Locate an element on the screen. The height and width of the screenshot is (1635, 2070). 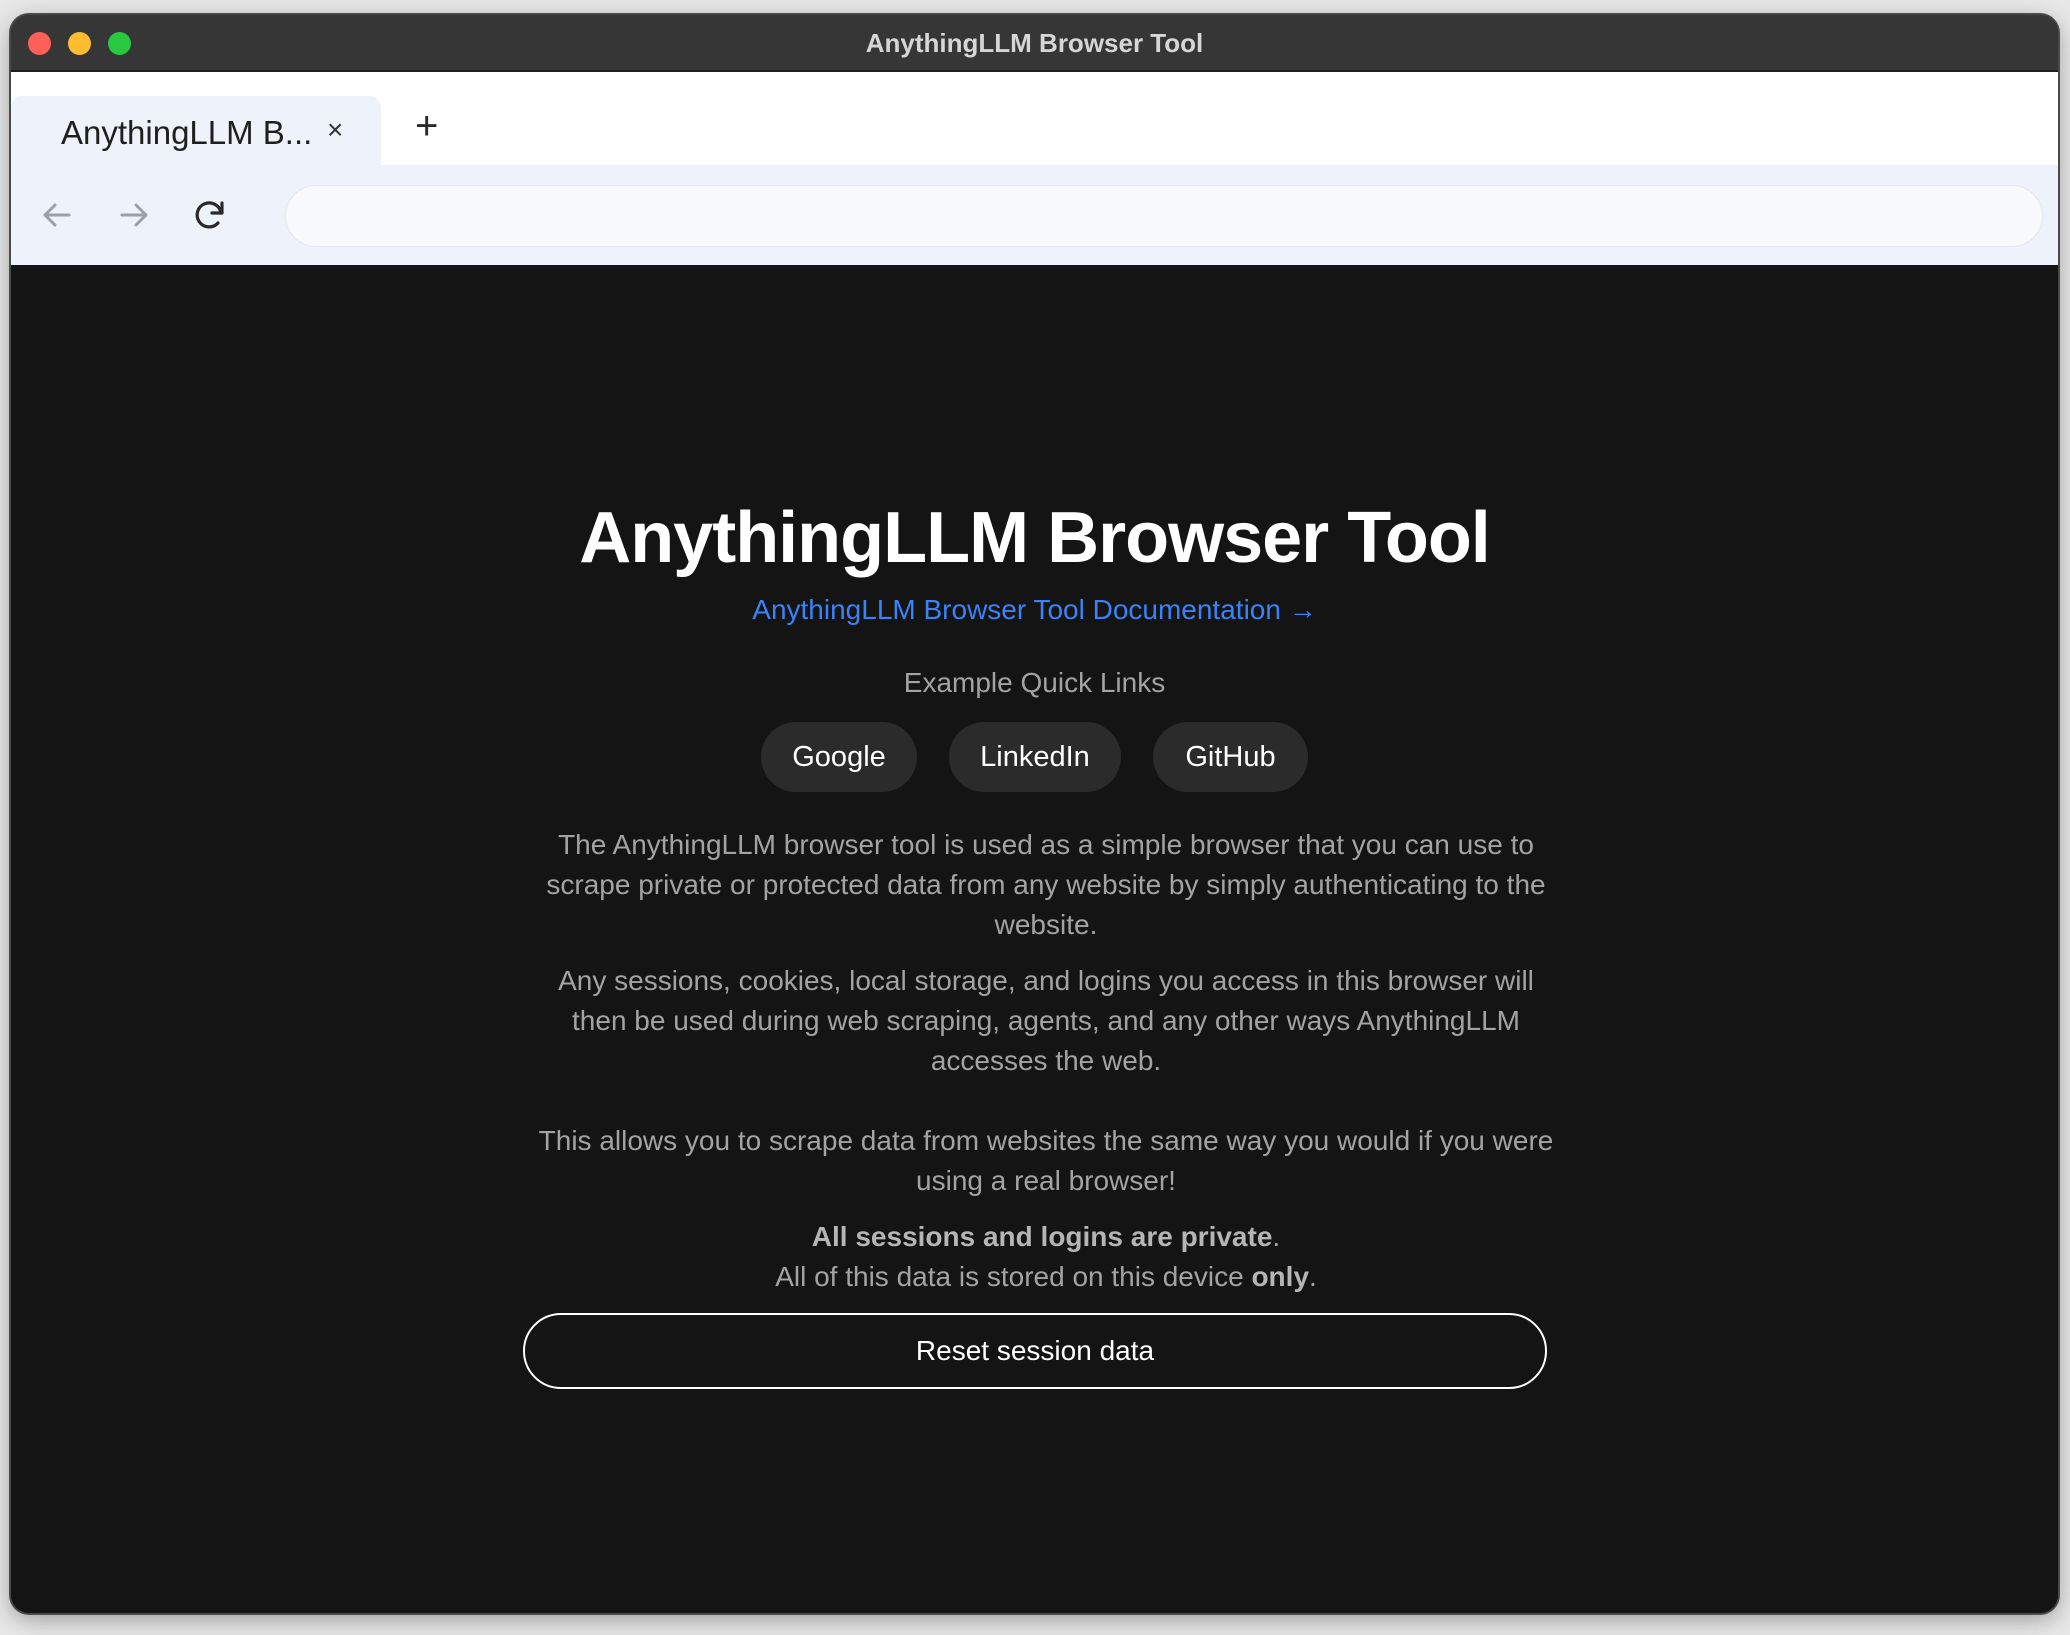
reload-button is located at coordinates (210, 215).